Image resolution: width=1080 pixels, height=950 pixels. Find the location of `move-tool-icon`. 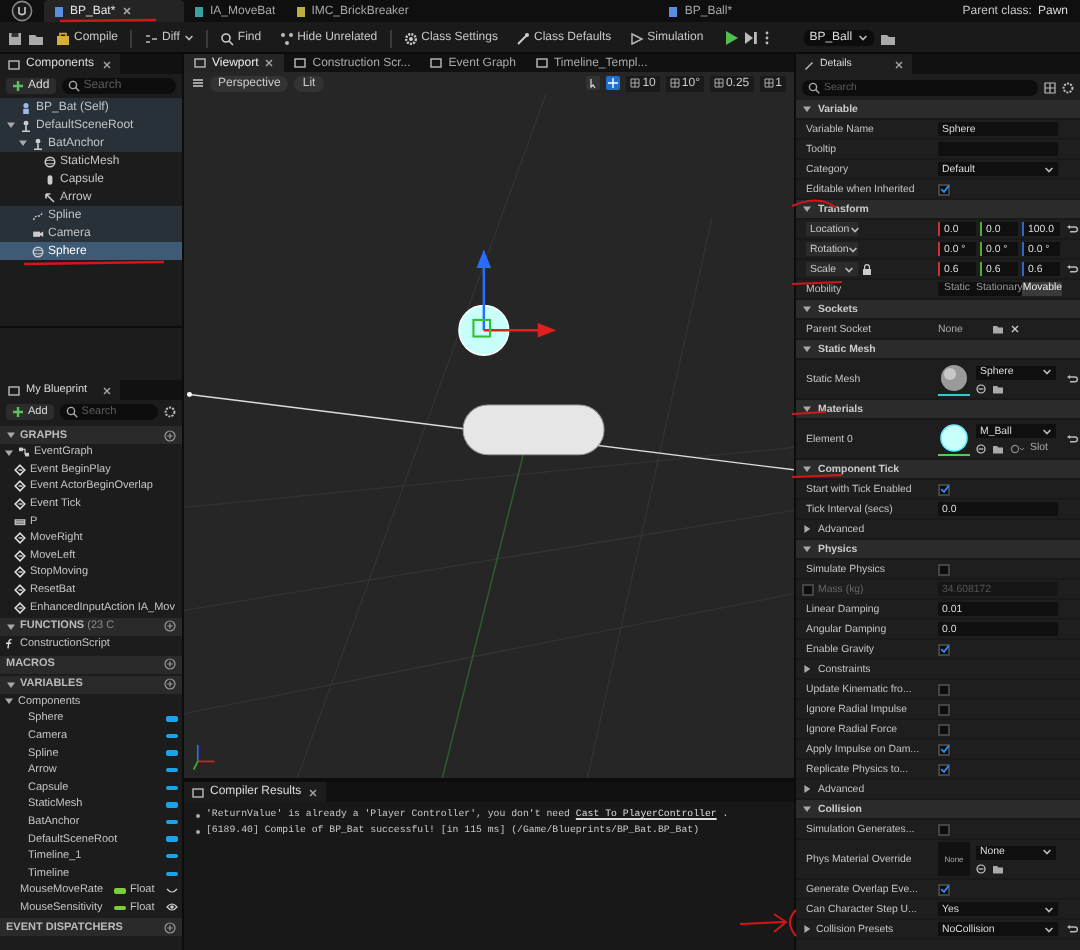

move-tool-icon is located at coordinates (613, 83).